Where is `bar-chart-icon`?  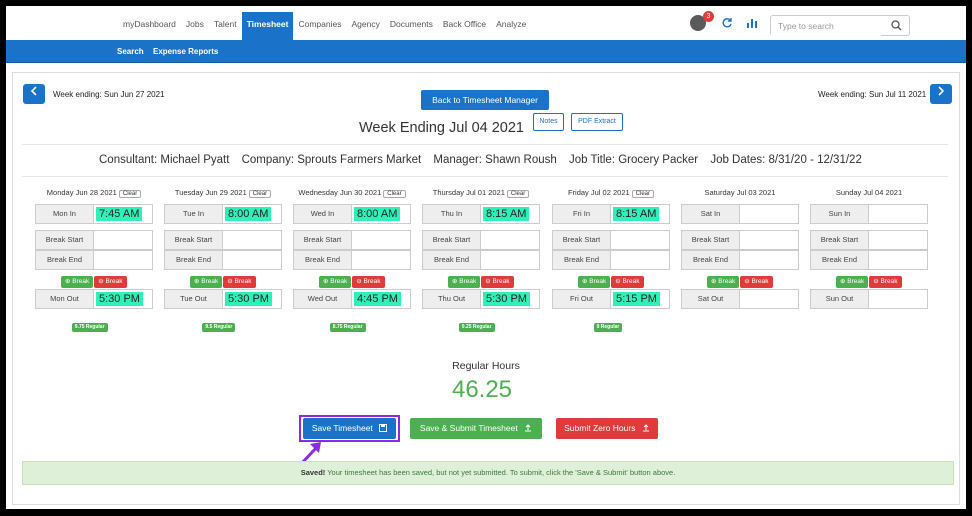
bar-chart-icon is located at coordinates (752, 23).